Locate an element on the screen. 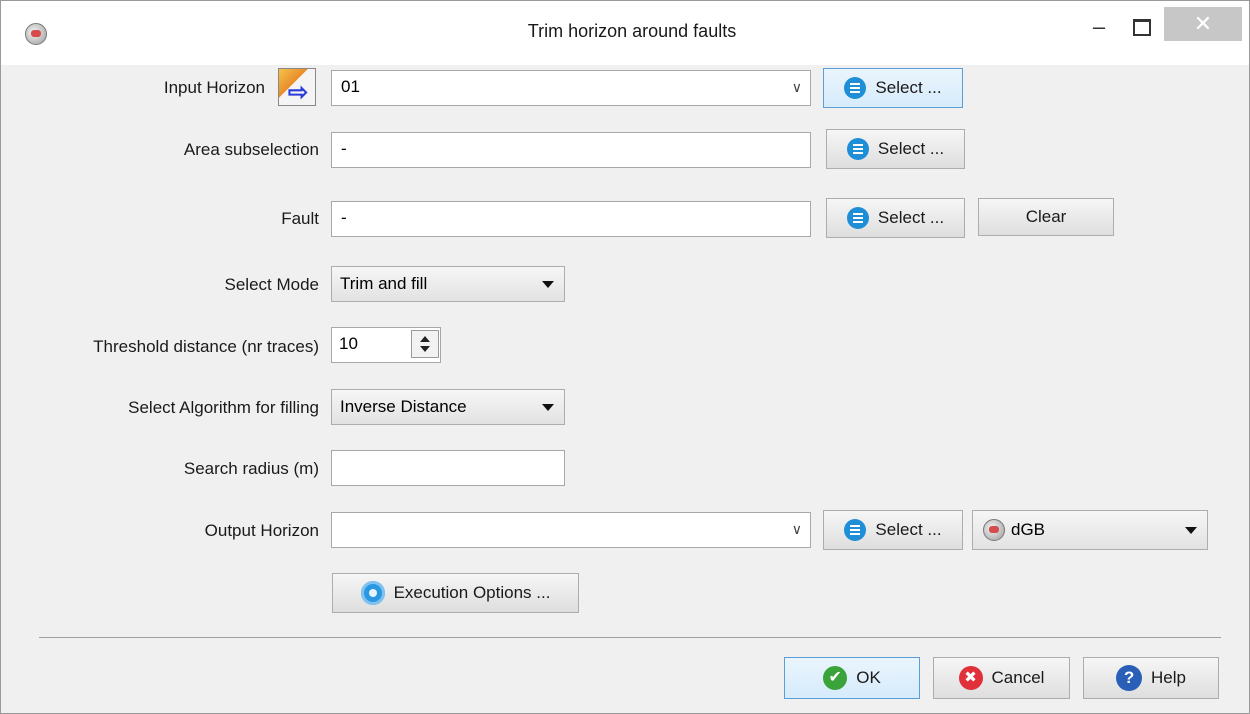 The image size is (1250, 714). output-horizon-combo: ∨ is located at coordinates (571, 530).